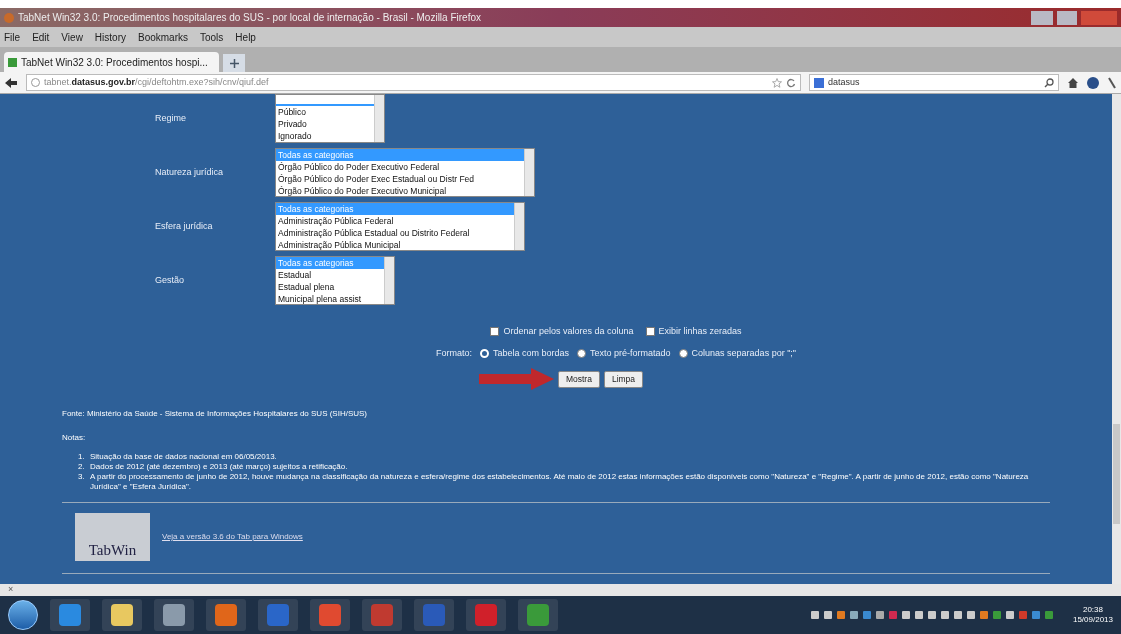 This screenshot has width=1121, height=634. Describe the element at coordinates (184, 226) in the screenshot. I see `field-label: Esfera jurídica` at that location.